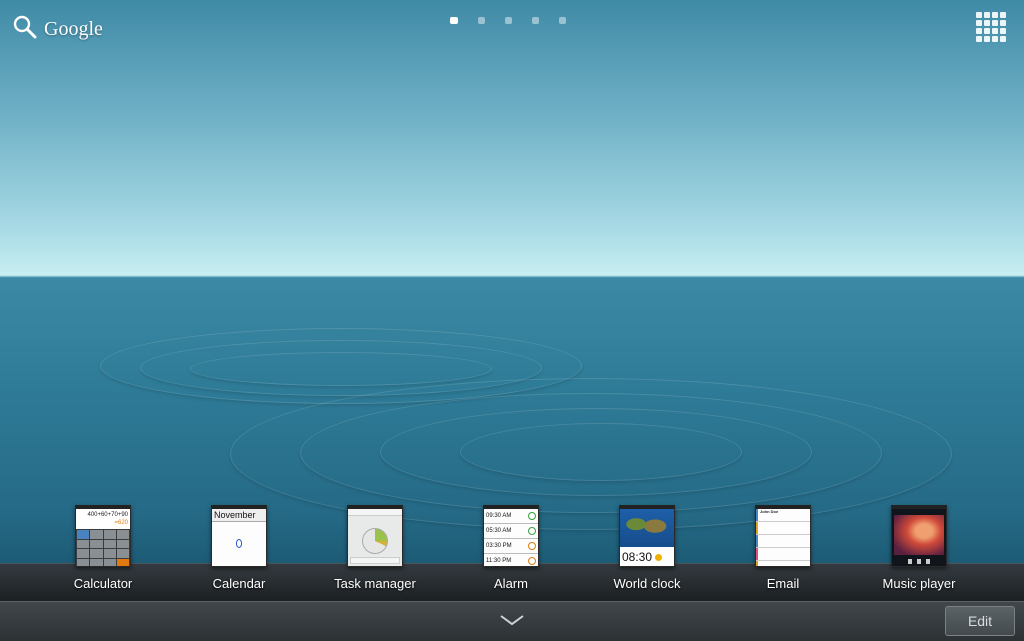 The width and height of the screenshot is (1024, 641). I want to click on world-map-icon, so click(647, 528).